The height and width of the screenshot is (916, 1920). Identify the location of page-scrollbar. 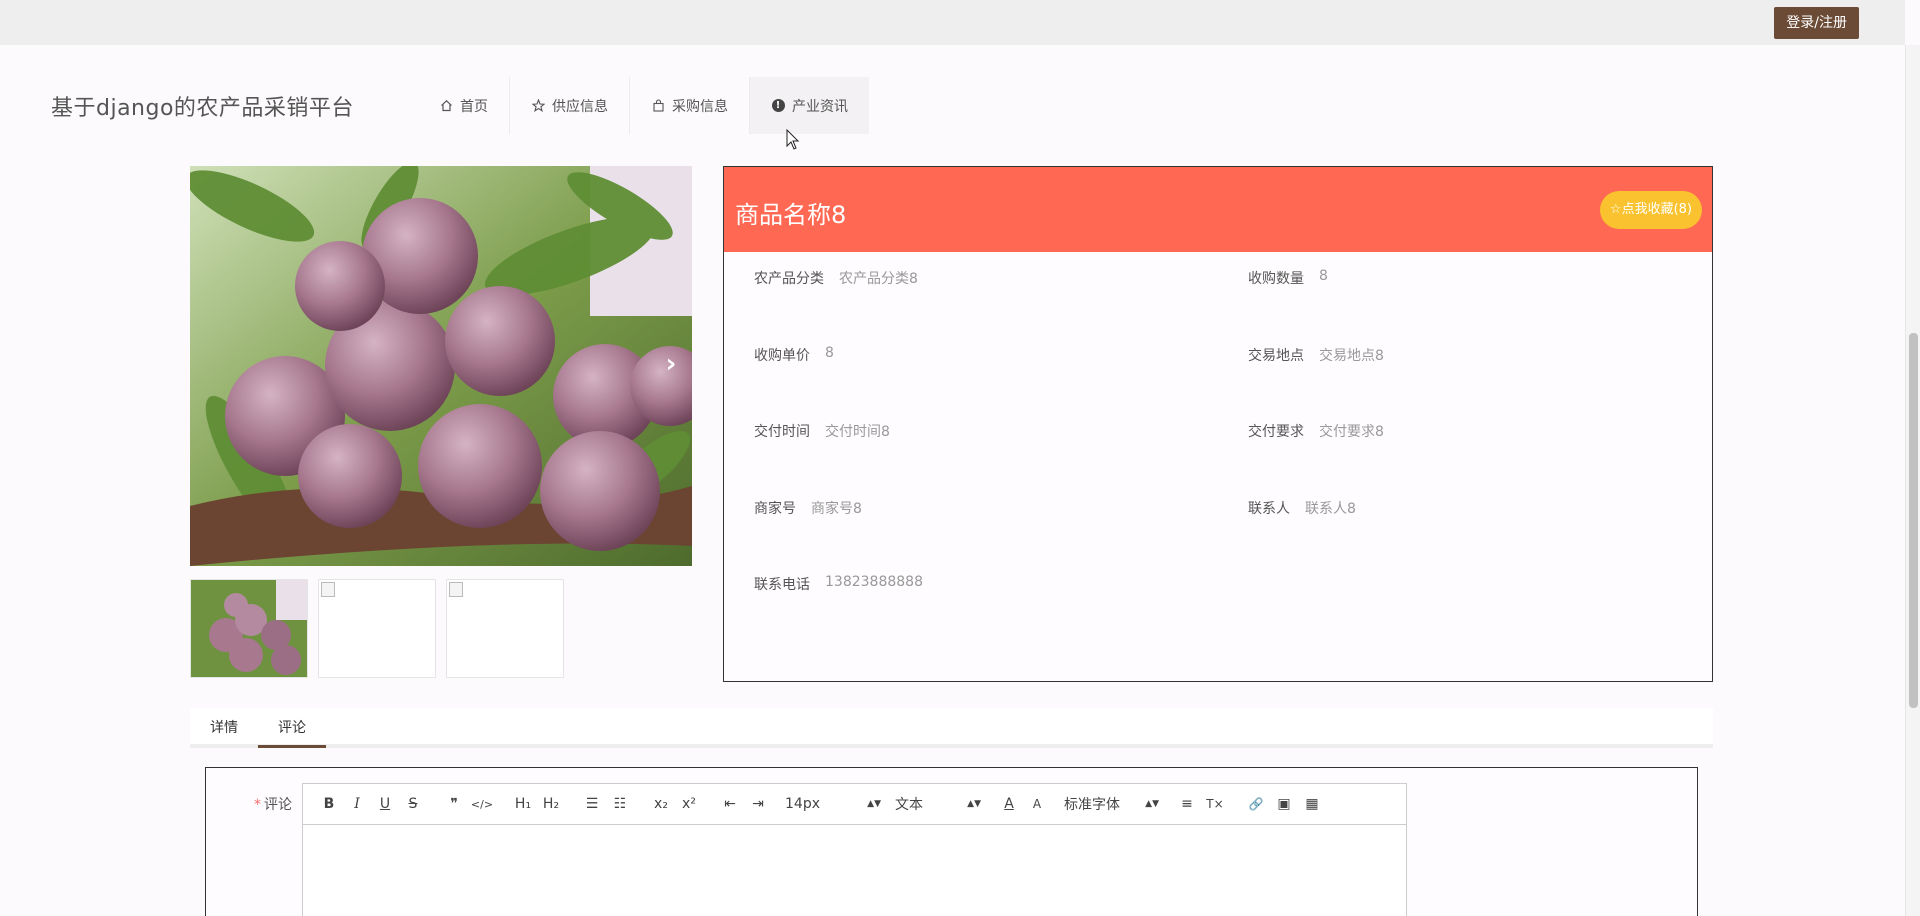
(1912, 480).